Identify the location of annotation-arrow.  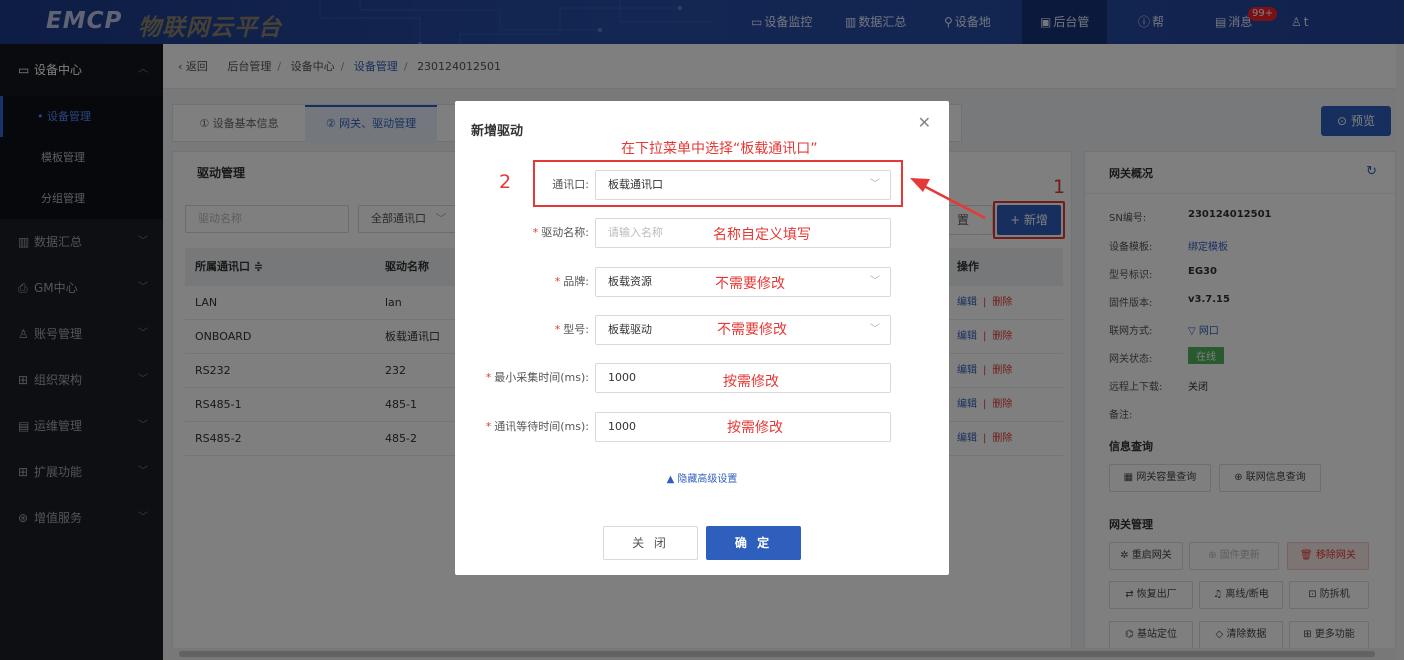
(948, 199).